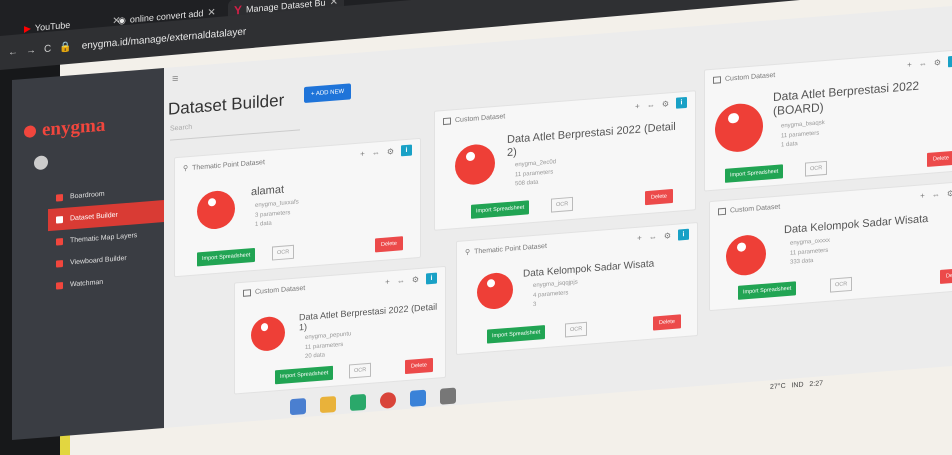 This screenshot has height=455, width=952. I want to click on page-title: Dataset Builder, so click(226, 104).